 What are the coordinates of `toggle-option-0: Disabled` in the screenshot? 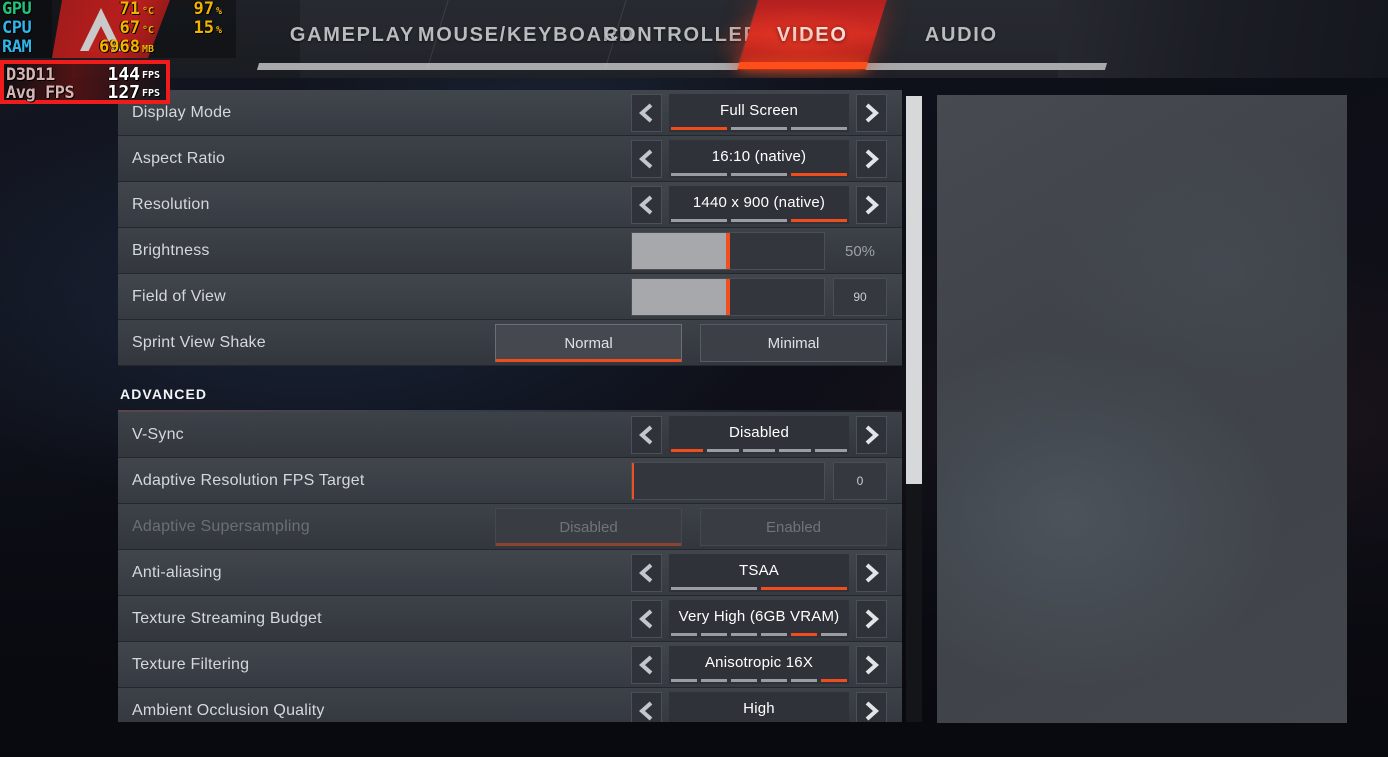 It's located at (588, 527).